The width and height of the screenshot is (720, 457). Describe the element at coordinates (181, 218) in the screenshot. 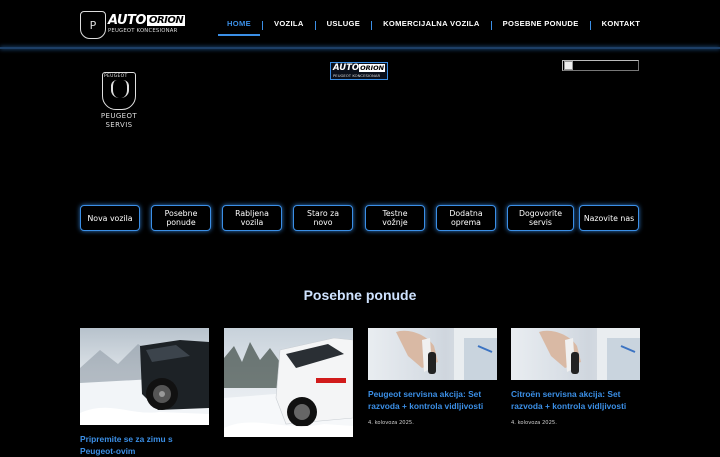

I see `quick-link-posebne-ponude: Posebne ponude` at that location.